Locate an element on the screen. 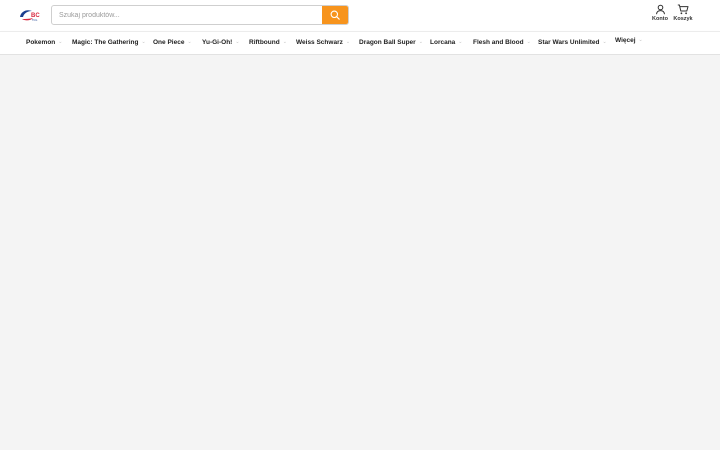  nav-item-dragon-ball-super: Dragon Ball Super ⌄ is located at coordinates (391, 43).